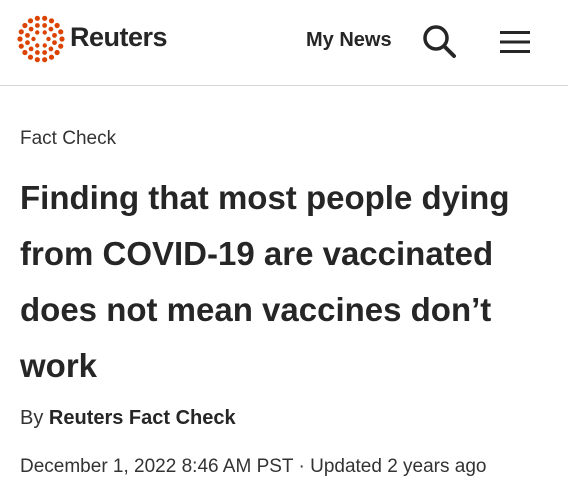 The width and height of the screenshot is (568, 498). Describe the element at coordinates (398, 466) in the screenshot. I see `updated-time: Updated 2 years ago` at that location.